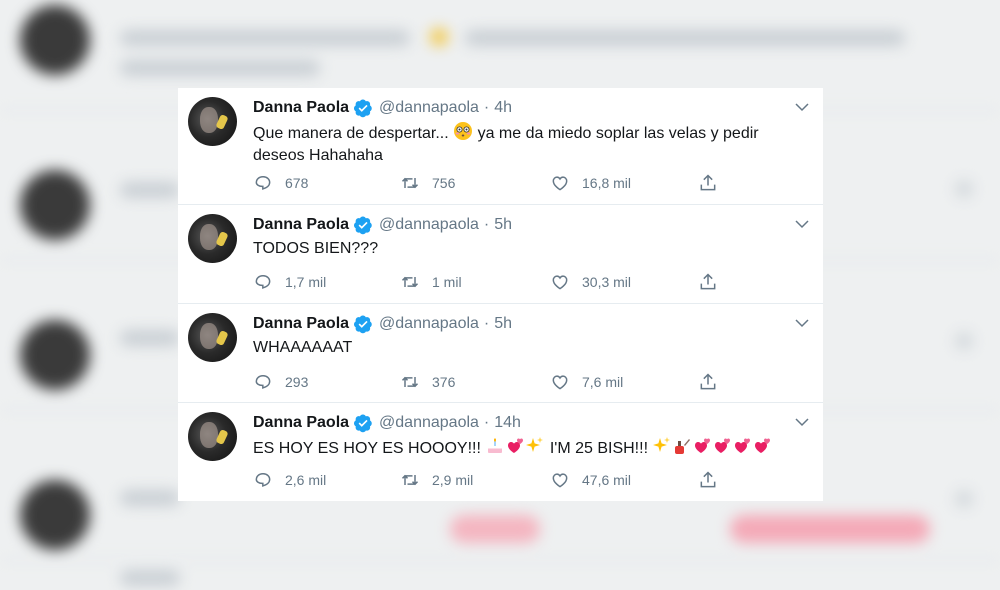  Describe the element at coordinates (590, 480) in the screenshot. I see `like-button: 47,6 mil` at that location.